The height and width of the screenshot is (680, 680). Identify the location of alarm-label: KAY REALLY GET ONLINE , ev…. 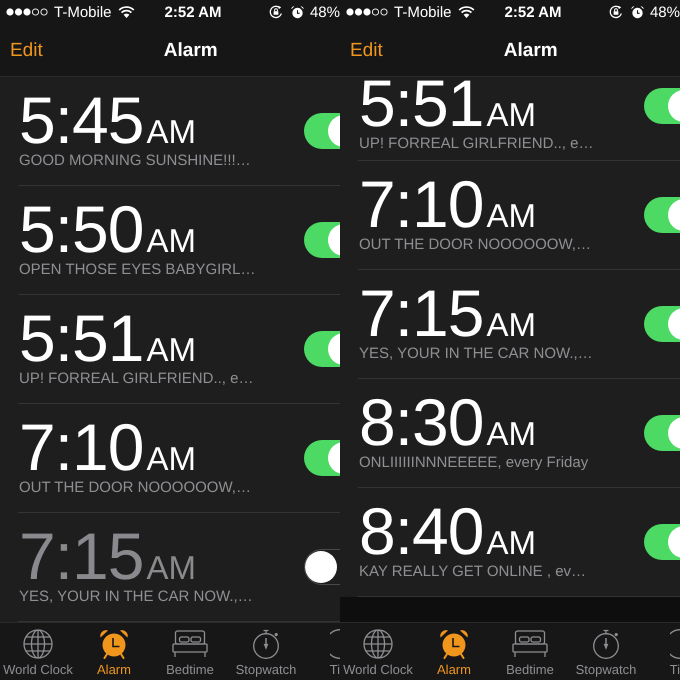
(472, 571).